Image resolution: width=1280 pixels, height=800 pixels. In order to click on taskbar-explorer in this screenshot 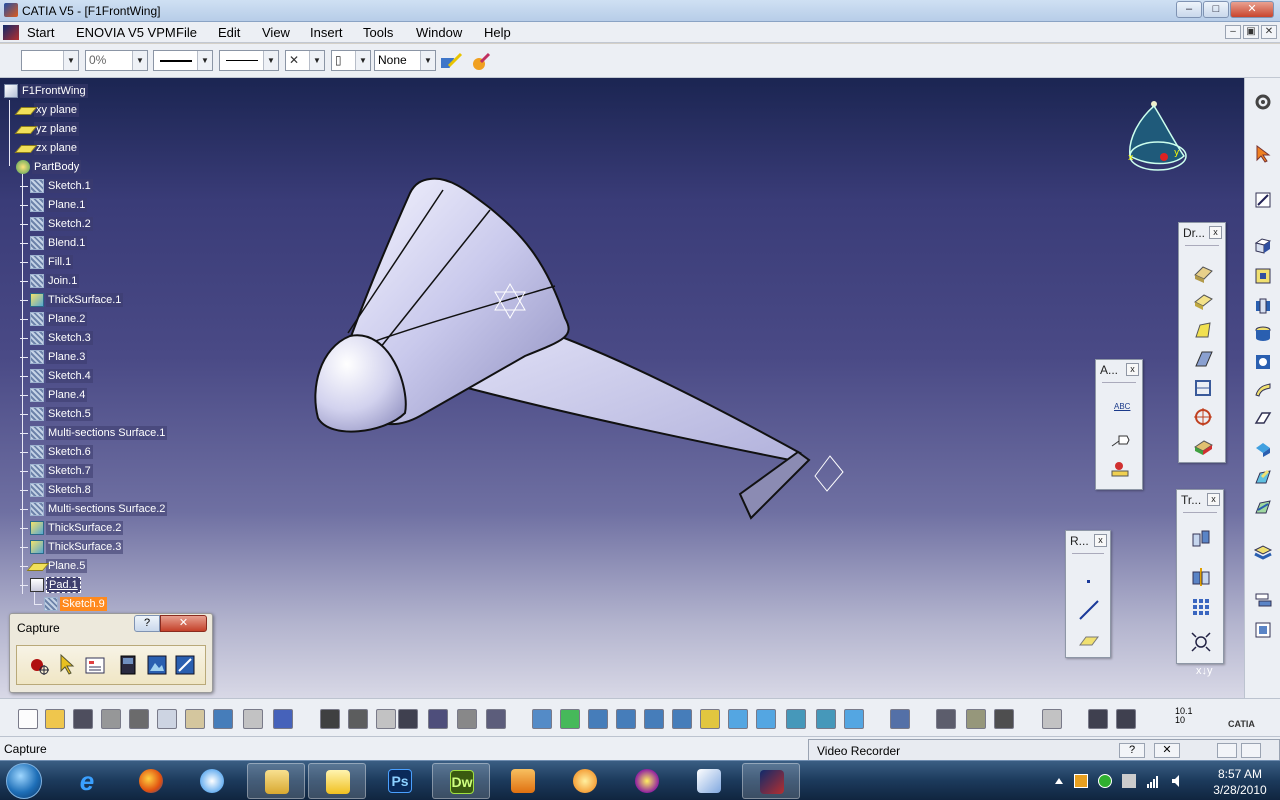, I will do `click(276, 781)`.